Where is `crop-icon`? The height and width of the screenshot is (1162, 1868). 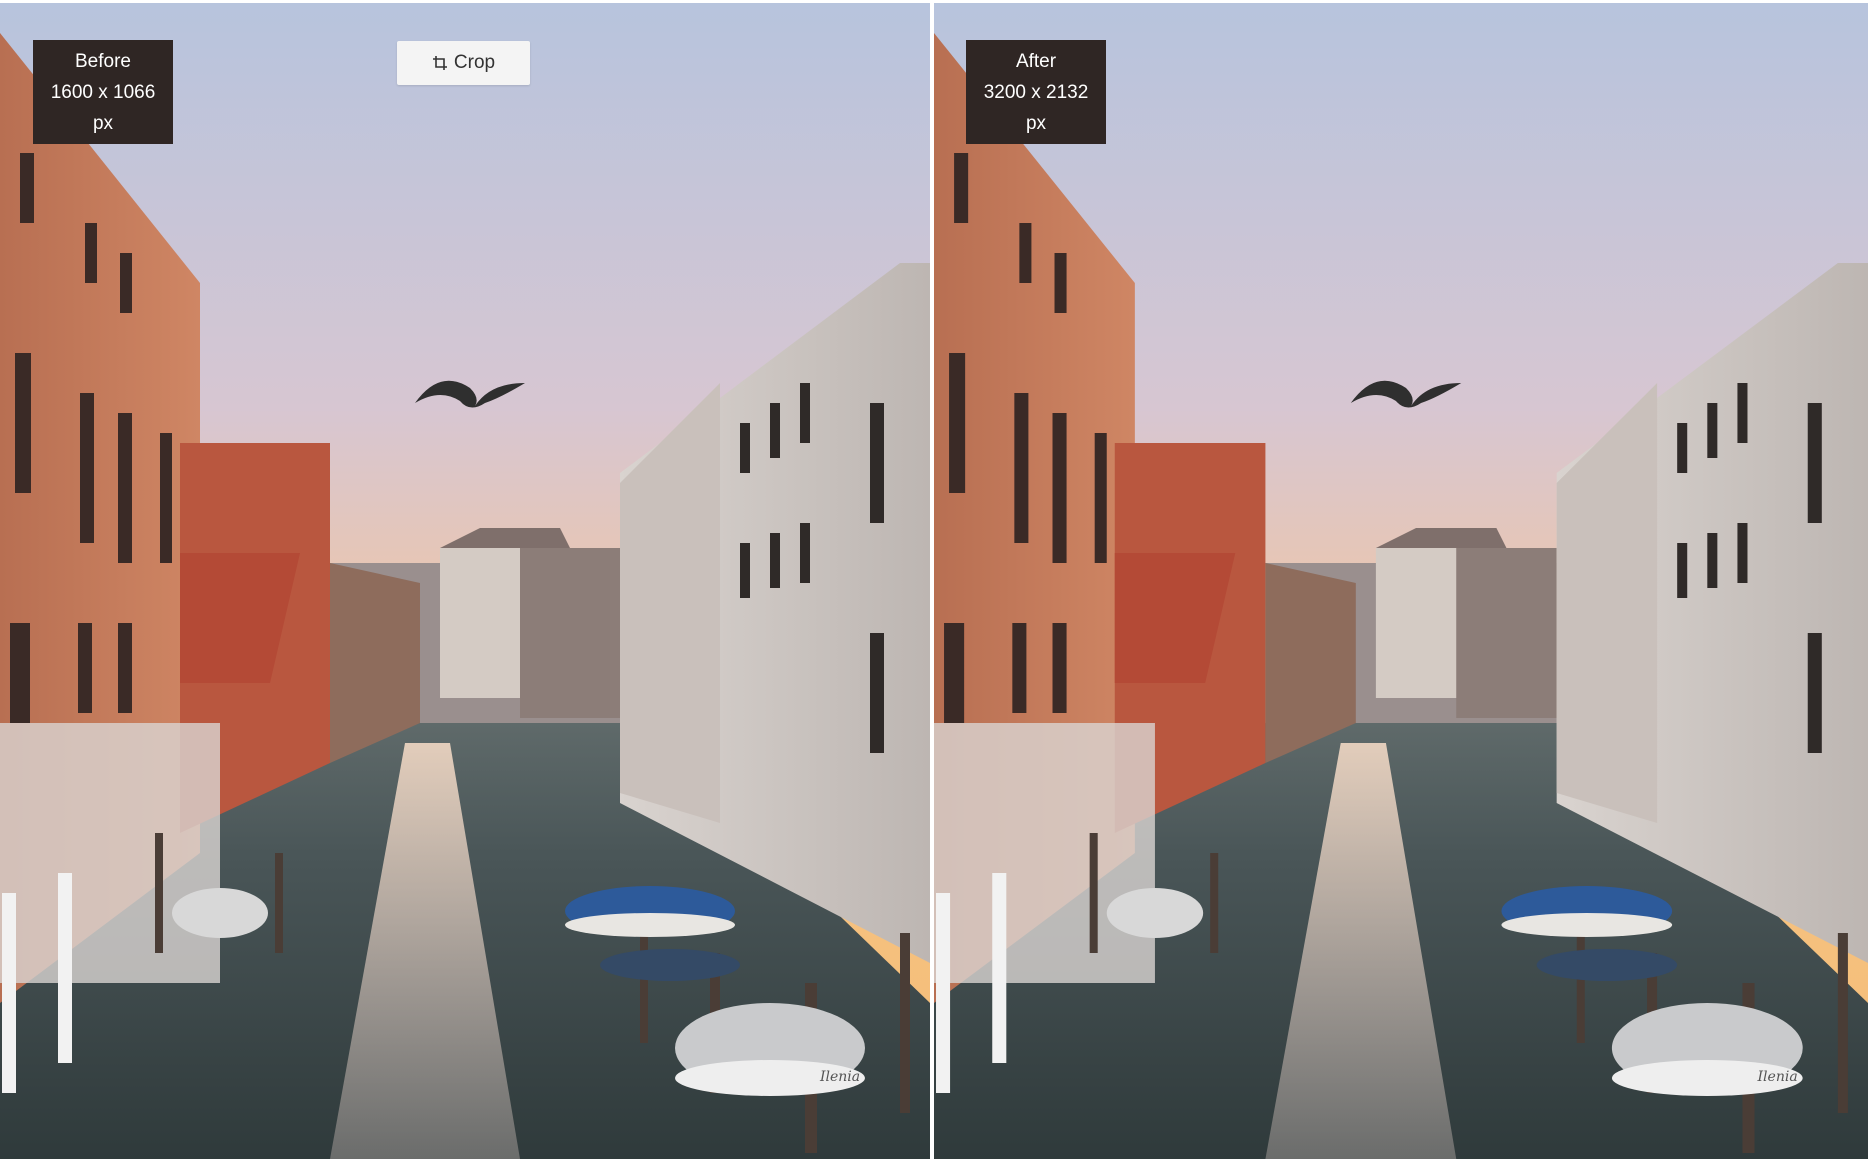 crop-icon is located at coordinates (439, 63).